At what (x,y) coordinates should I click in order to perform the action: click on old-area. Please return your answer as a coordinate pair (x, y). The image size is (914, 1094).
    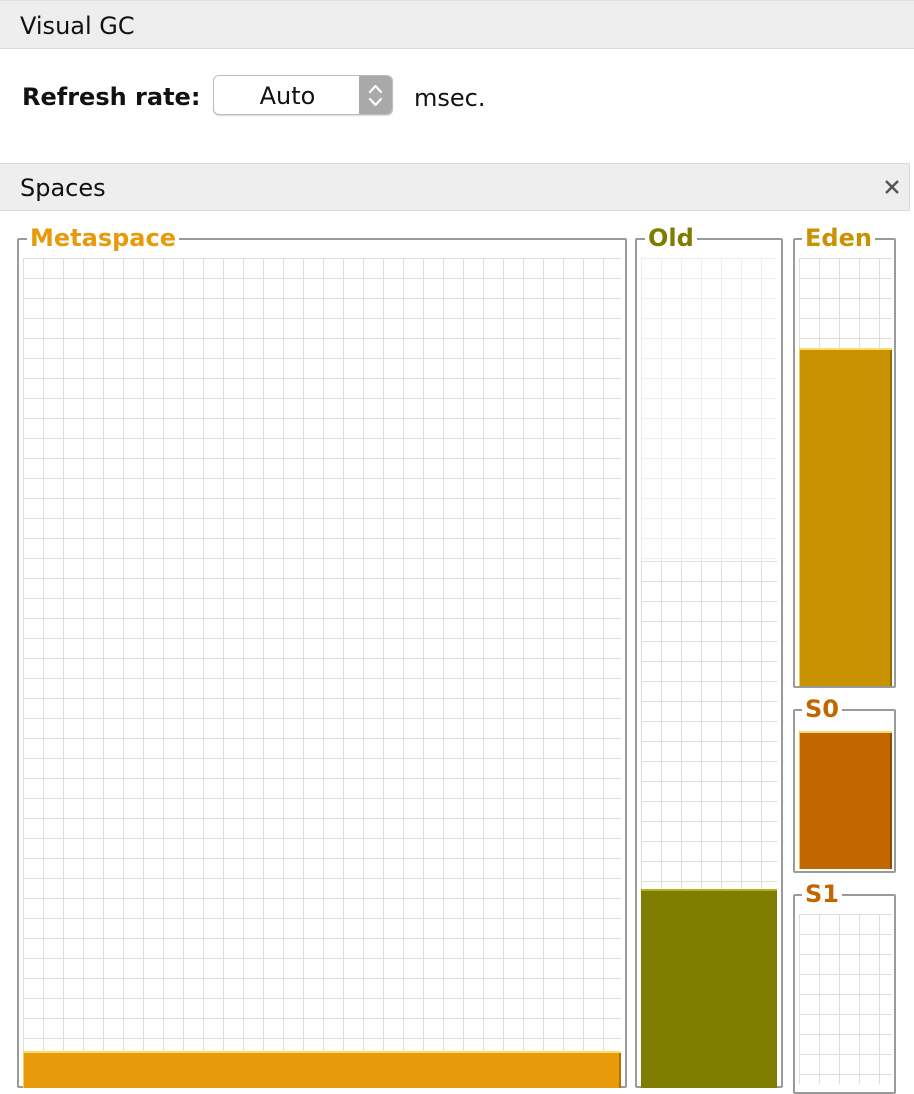
    Looking at the image, I should click on (709, 673).